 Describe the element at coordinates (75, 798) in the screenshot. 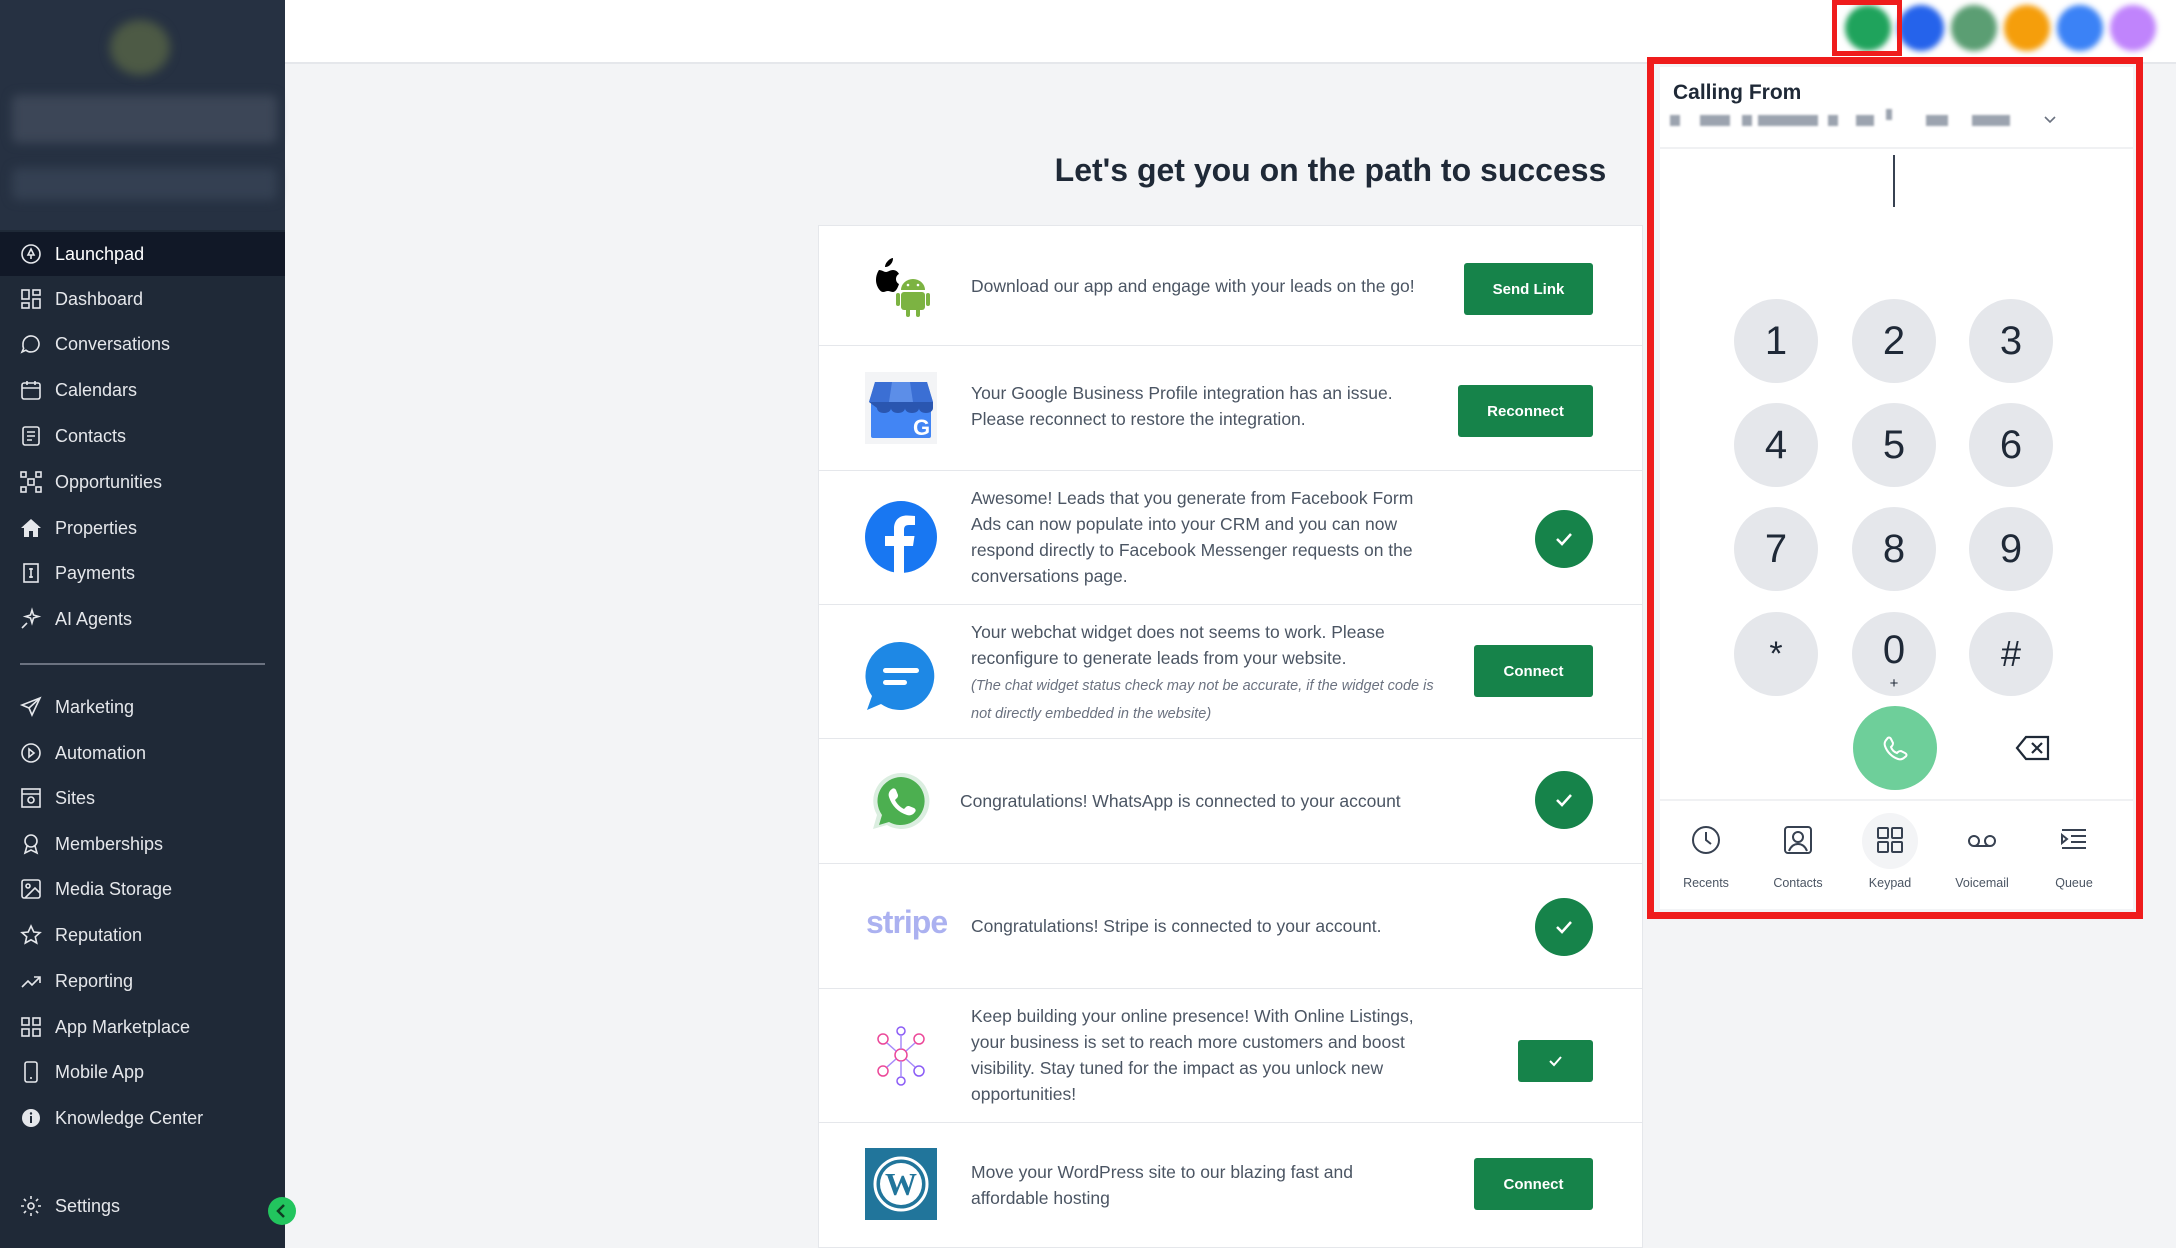

I see `sidebar-item-label: Sites` at that location.